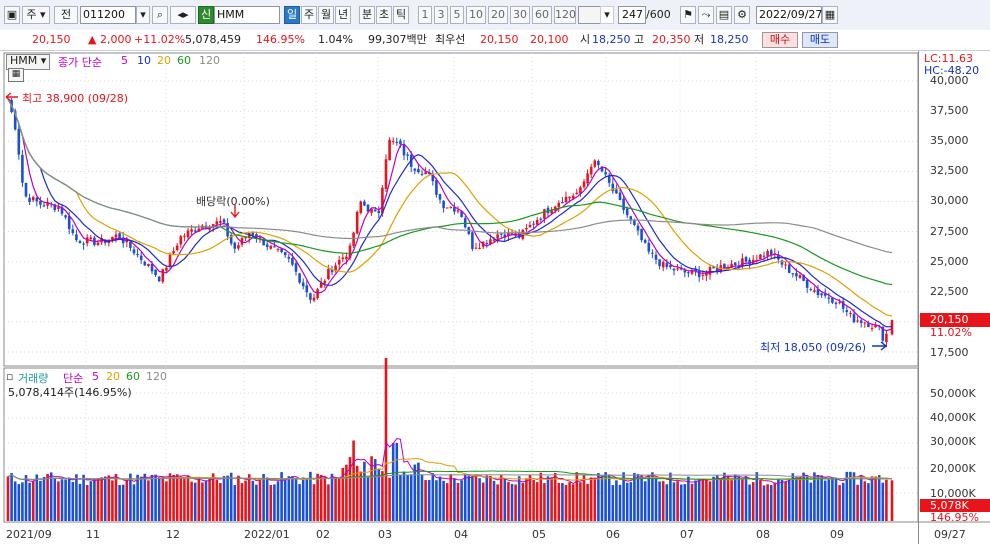 The image size is (990, 544). Describe the element at coordinates (688, 15) in the screenshot. I see `fav-icon: ⚑` at that location.